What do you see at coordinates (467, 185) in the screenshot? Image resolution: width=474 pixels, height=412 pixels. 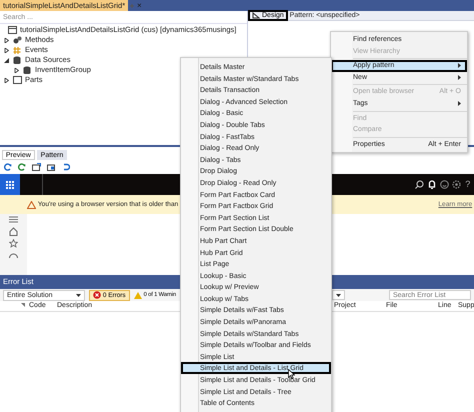 I see `help-button: ?` at bounding box center [467, 185].